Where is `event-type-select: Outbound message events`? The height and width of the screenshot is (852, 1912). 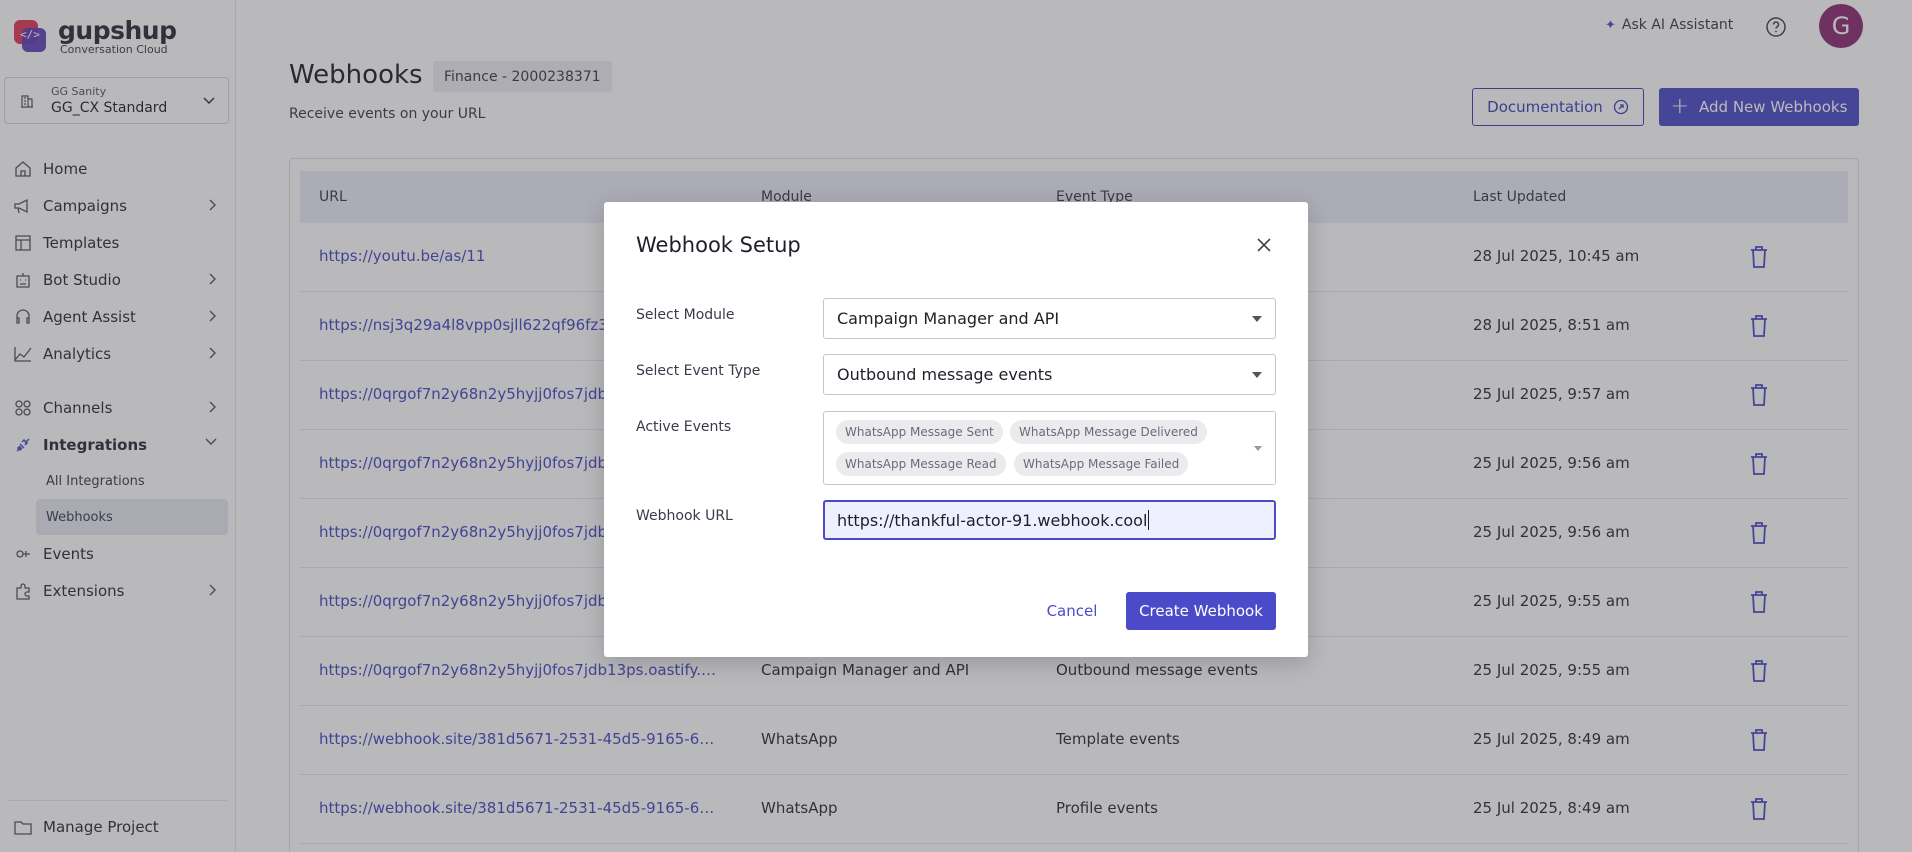 event-type-select: Outbound message events is located at coordinates (1049, 374).